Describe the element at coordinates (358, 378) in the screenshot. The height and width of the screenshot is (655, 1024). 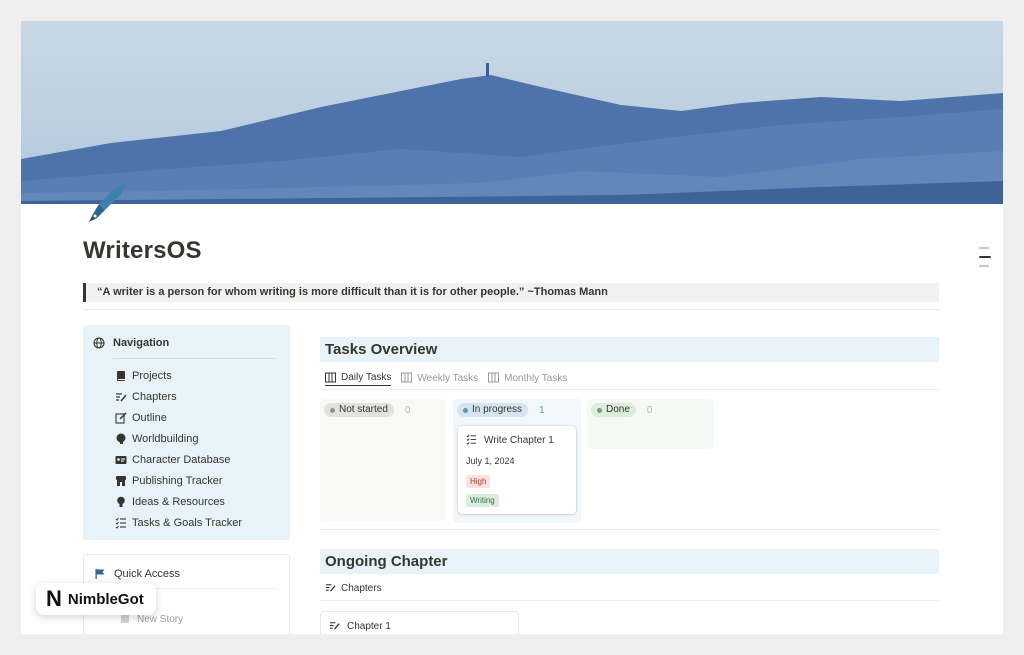
I see `tab-daily-tasks: Daily Tasks` at that location.